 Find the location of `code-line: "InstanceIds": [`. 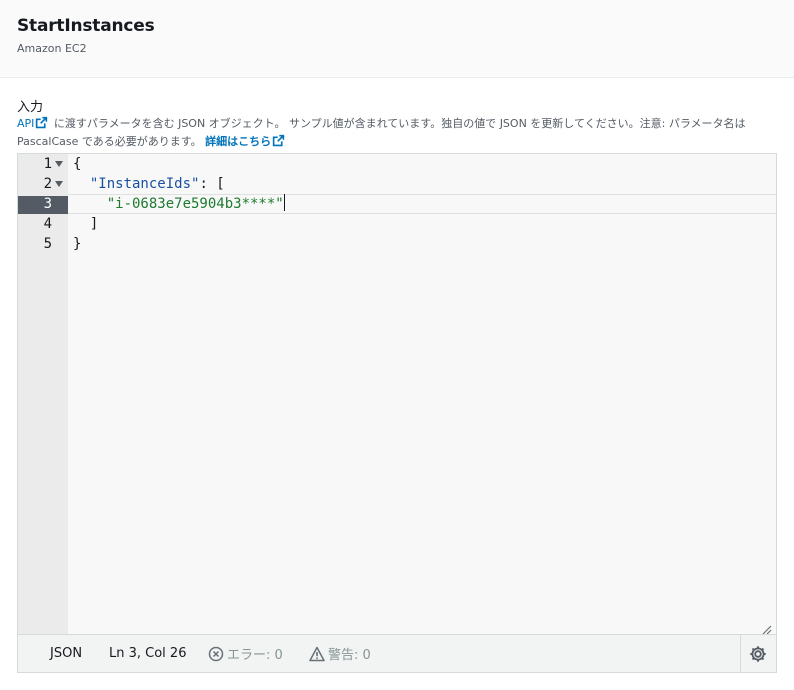

code-line: "InstanceIds": [ is located at coordinates (149, 184).